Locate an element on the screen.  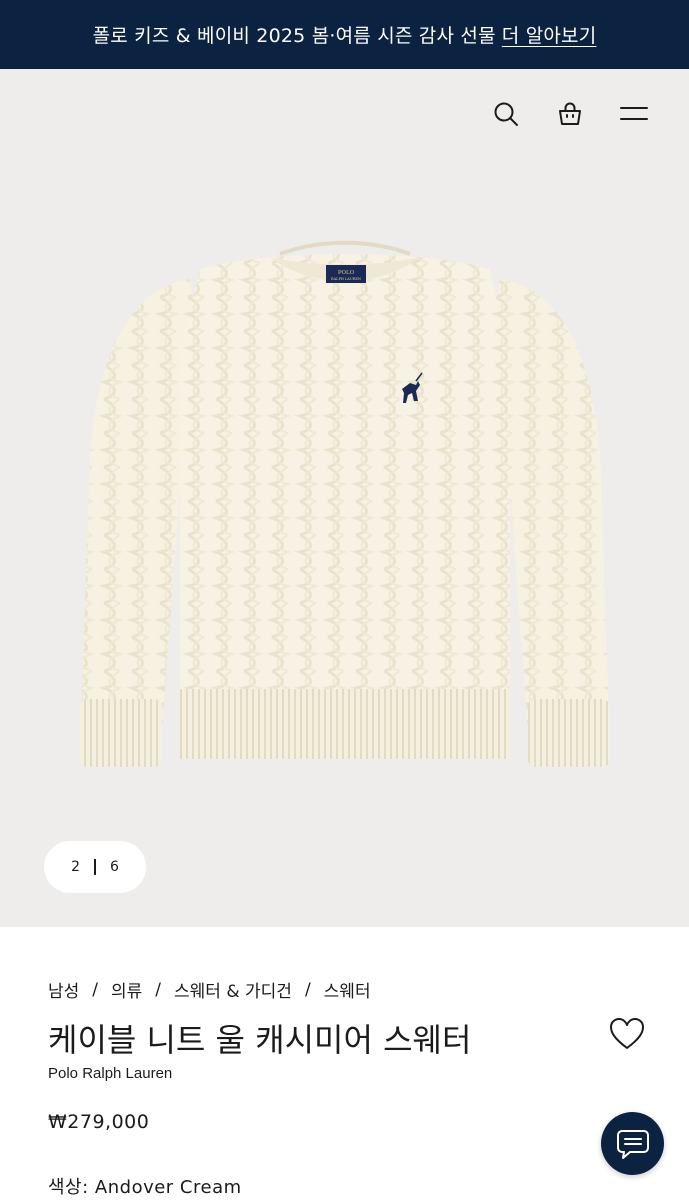
pager-divider is located at coordinates (95, 867).